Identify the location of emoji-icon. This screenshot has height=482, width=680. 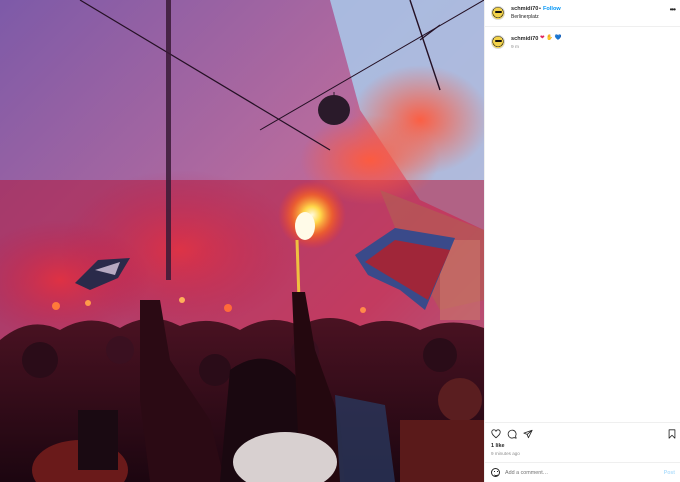
(495, 472).